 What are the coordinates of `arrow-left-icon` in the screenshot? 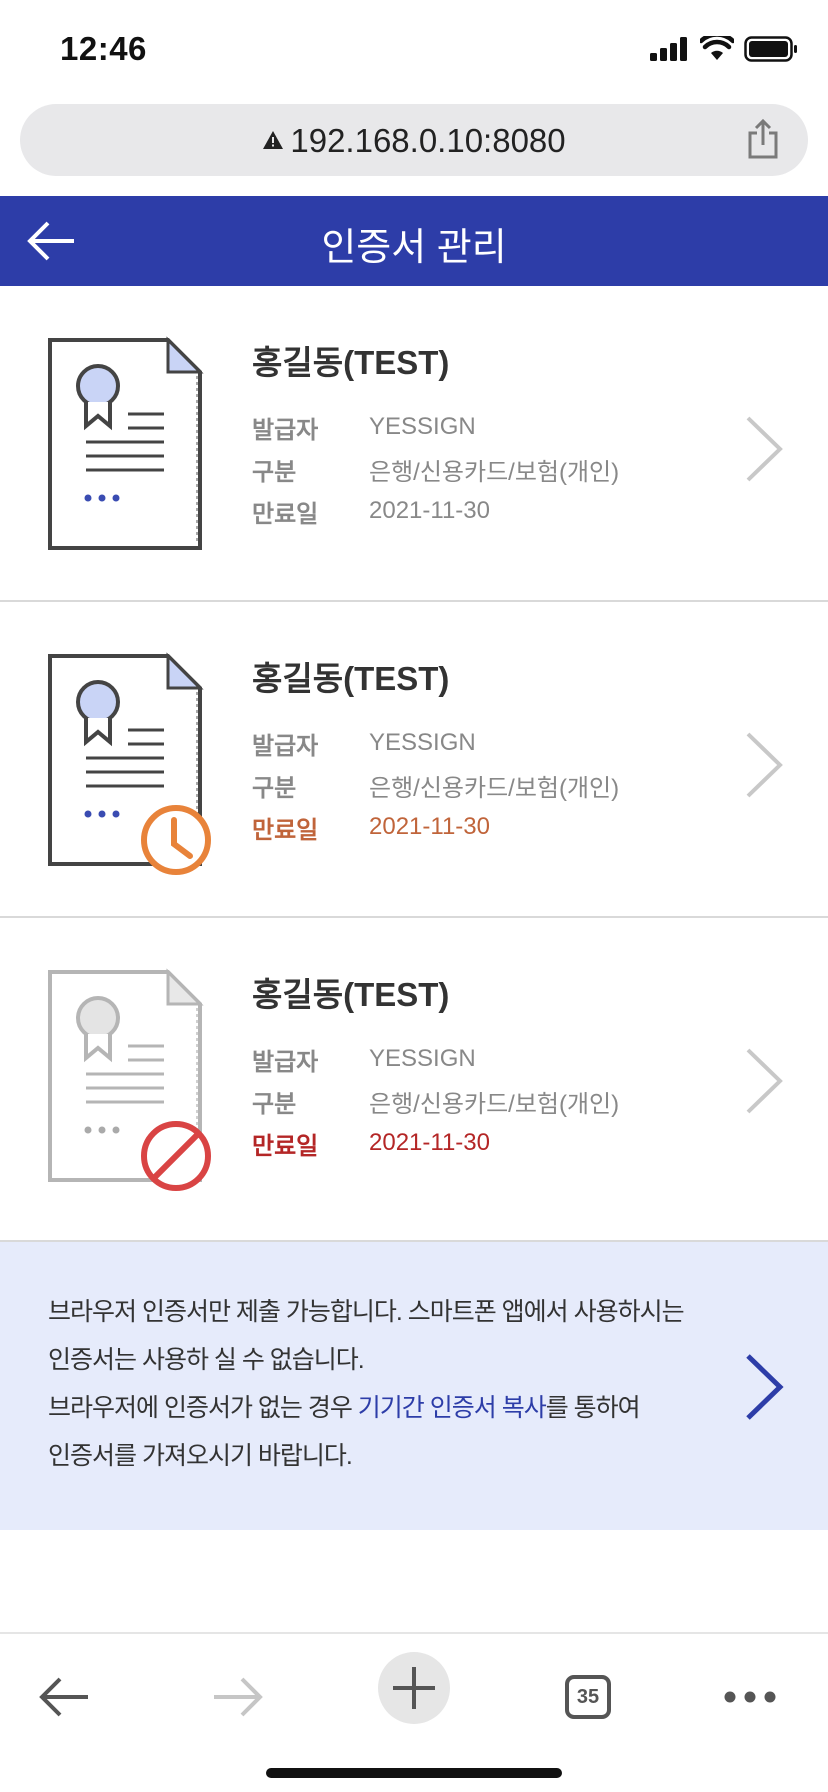 It's located at (63, 1697).